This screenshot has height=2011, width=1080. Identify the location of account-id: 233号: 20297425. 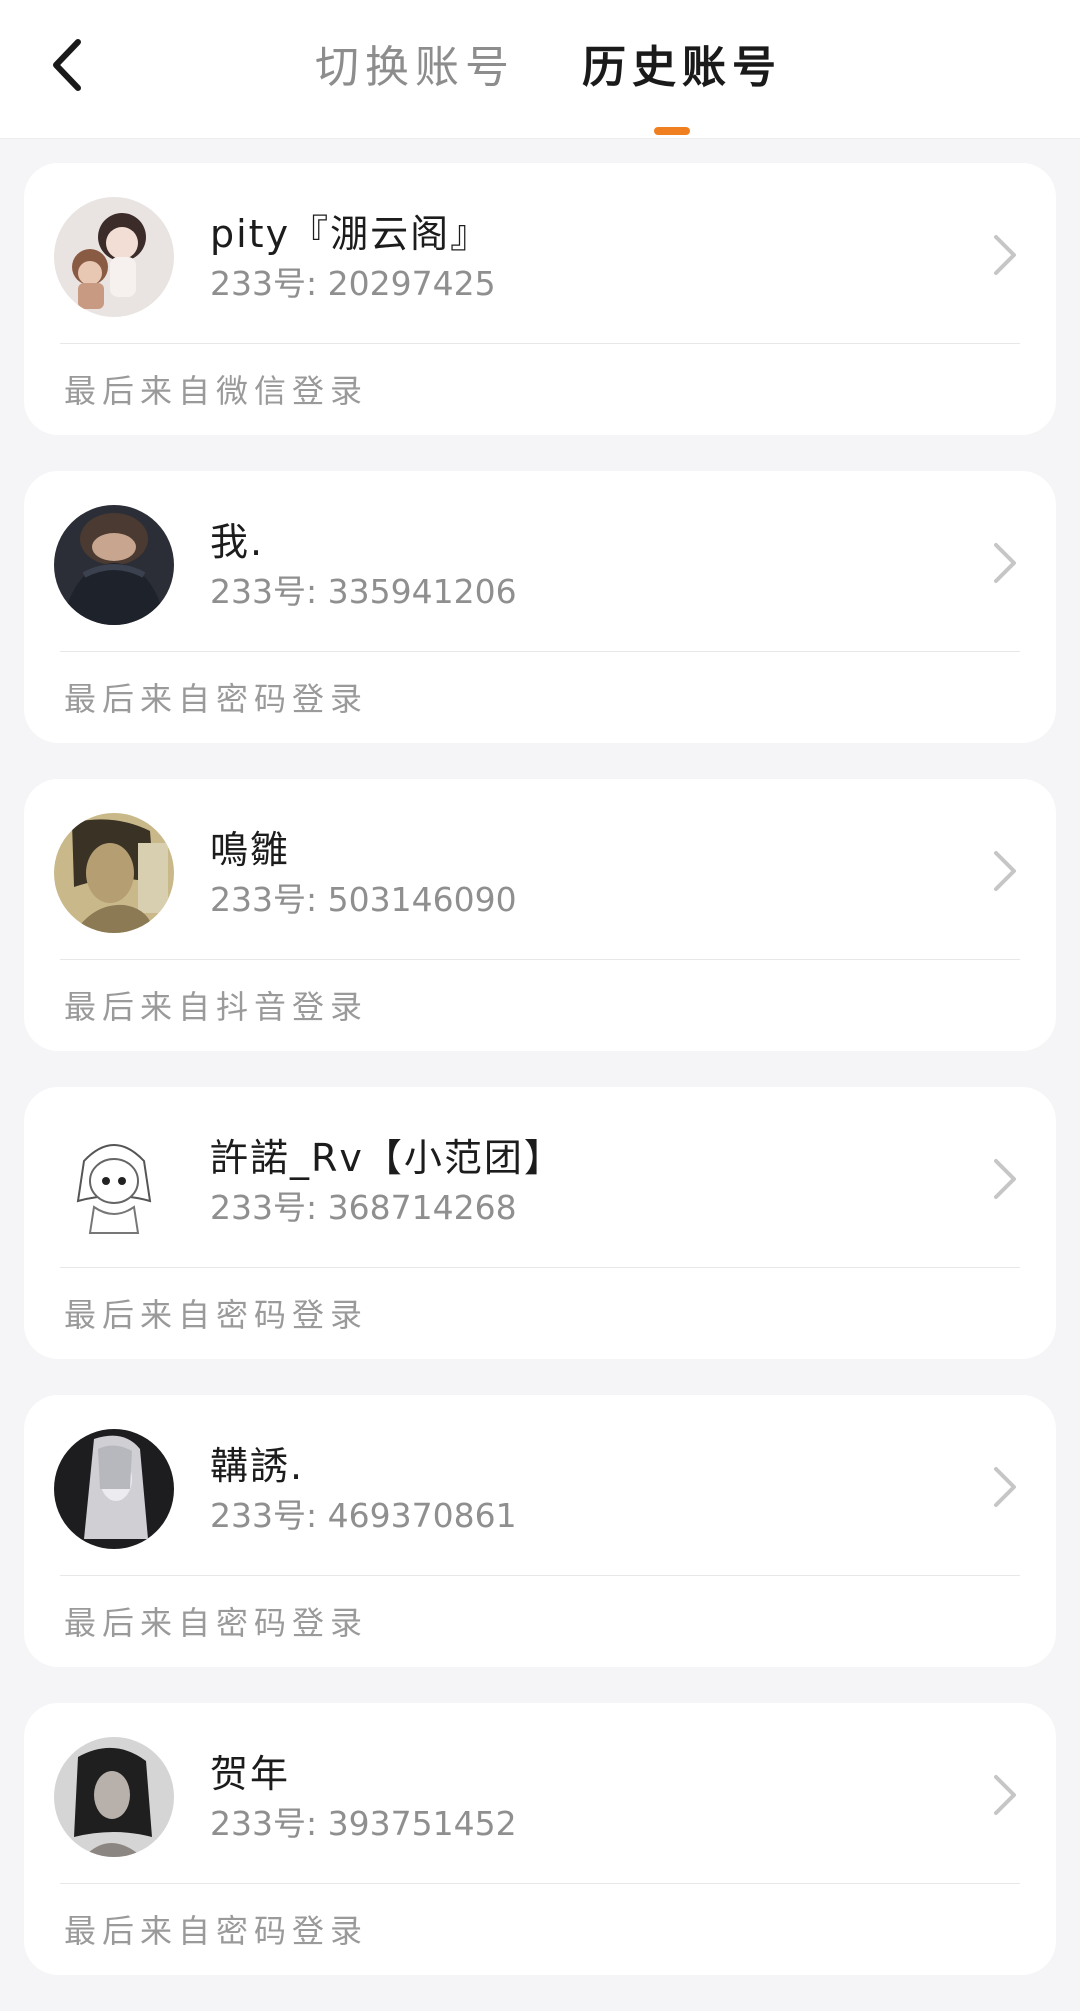
(353, 283).